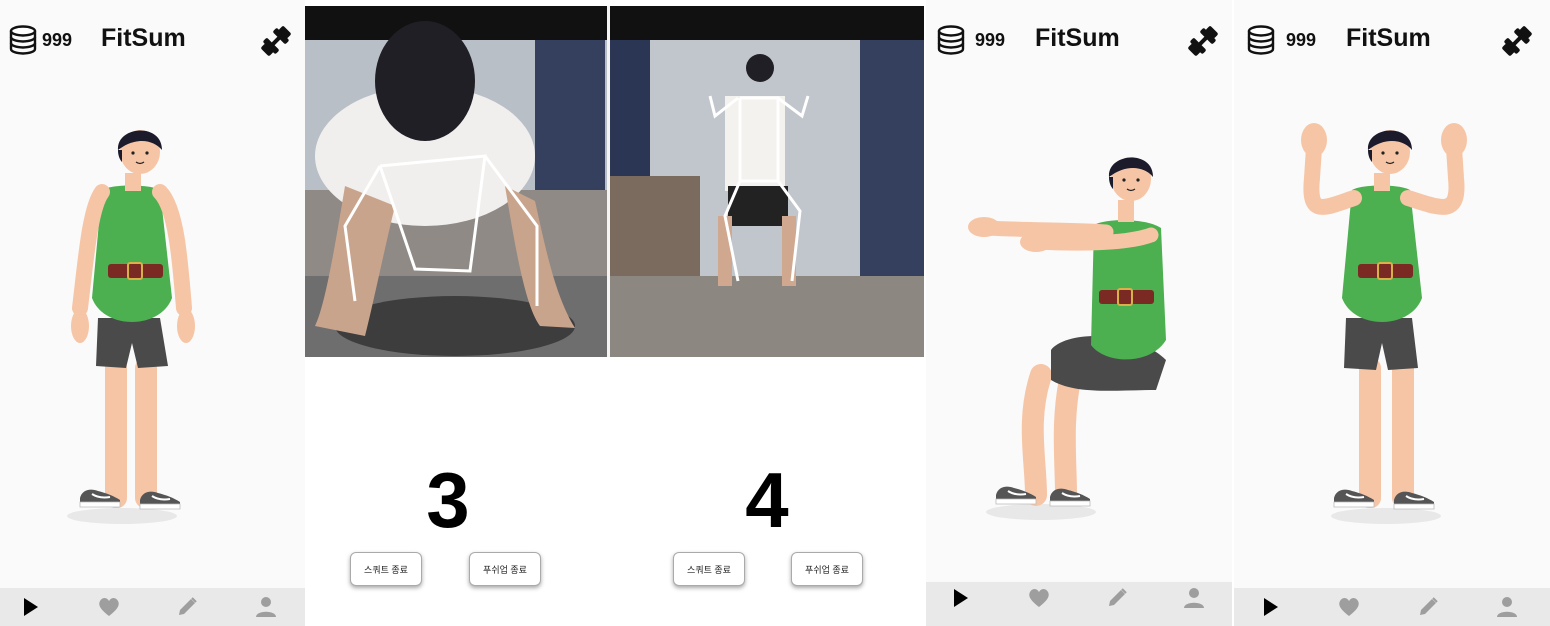 The height and width of the screenshot is (626, 1550). What do you see at coordinates (456, 181) in the screenshot?
I see `camera-feed-pushup` at bounding box center [456, 181].